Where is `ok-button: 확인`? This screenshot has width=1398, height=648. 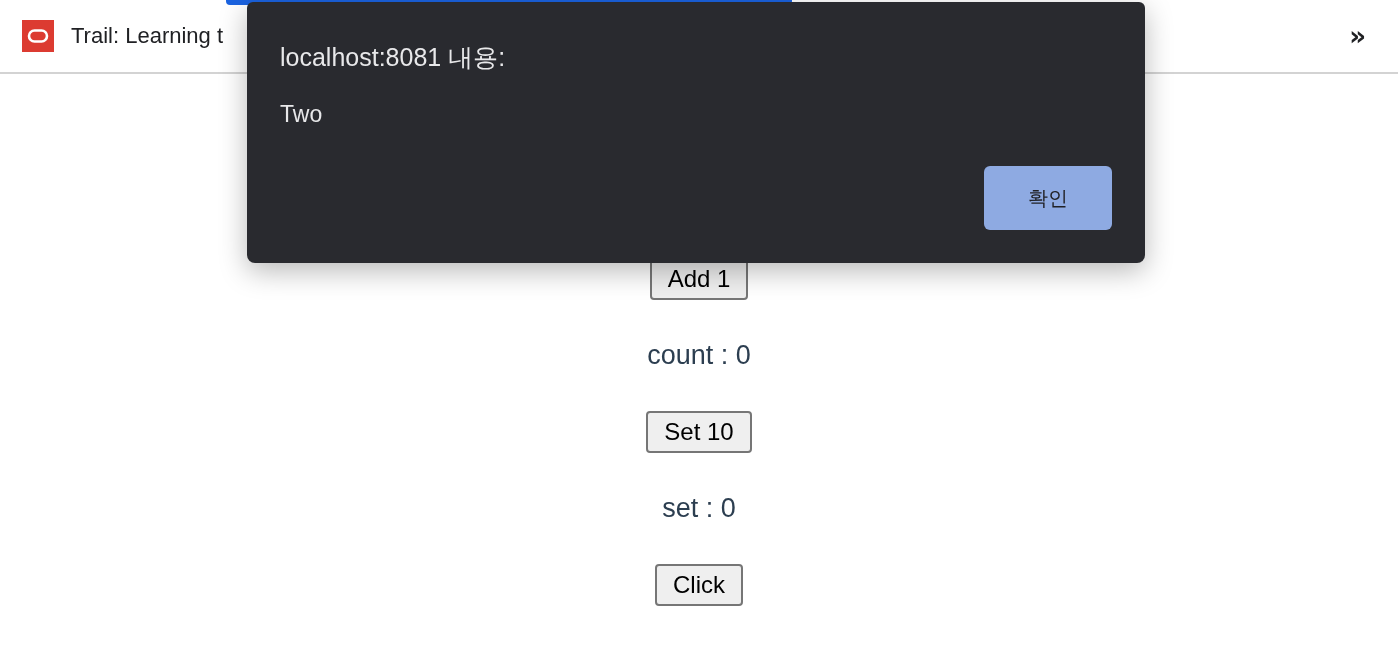
ok-button: 확인 is located at coordinates (1048, 198).